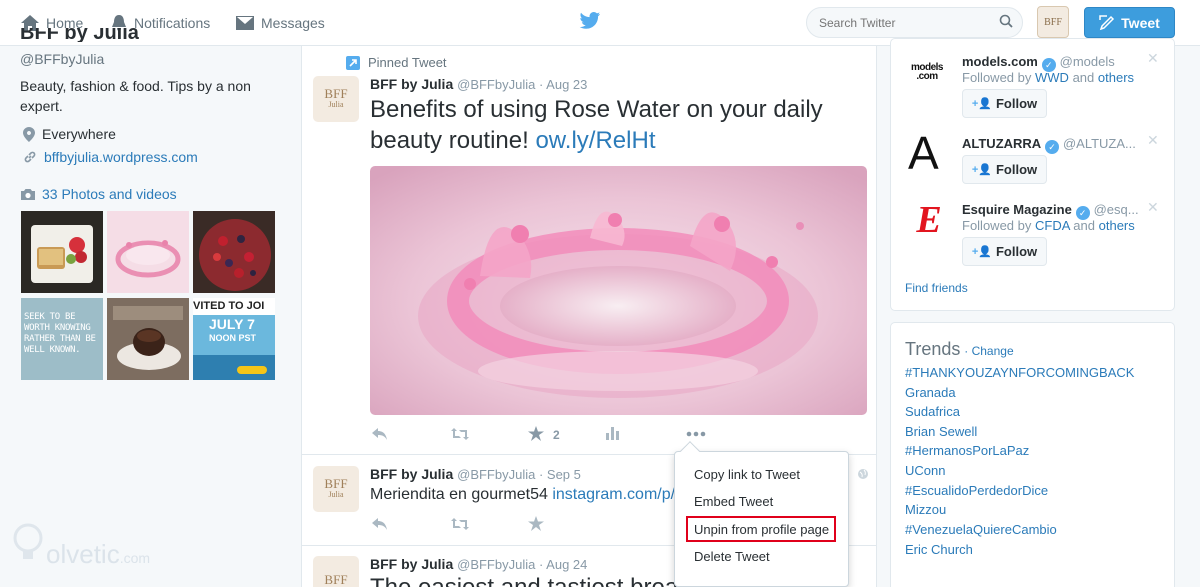 Image resolution: width=1200 pixels, height=587 pixels. Describe the element at coordinates (1001, 143) in the screenshot. I see `suggestion-name: ALTUZARRA` at that location.